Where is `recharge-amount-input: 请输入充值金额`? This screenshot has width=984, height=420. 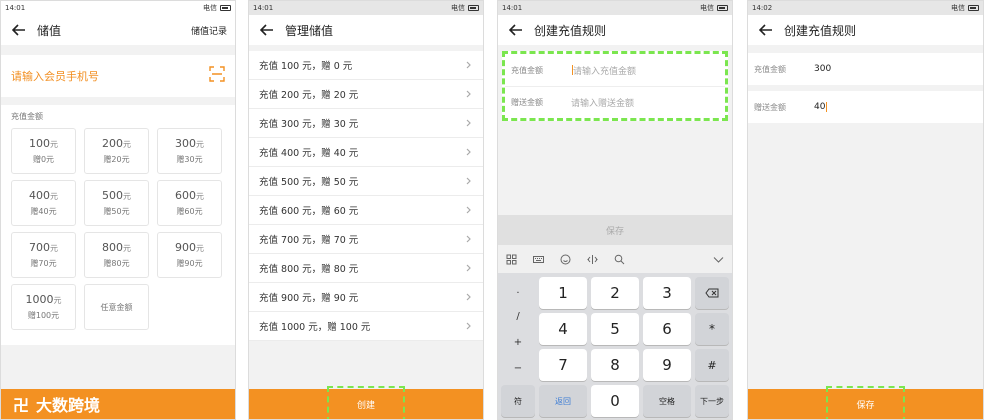 recharge-amount-input: 请输入充值金额 is located at coordinates (604, 70).